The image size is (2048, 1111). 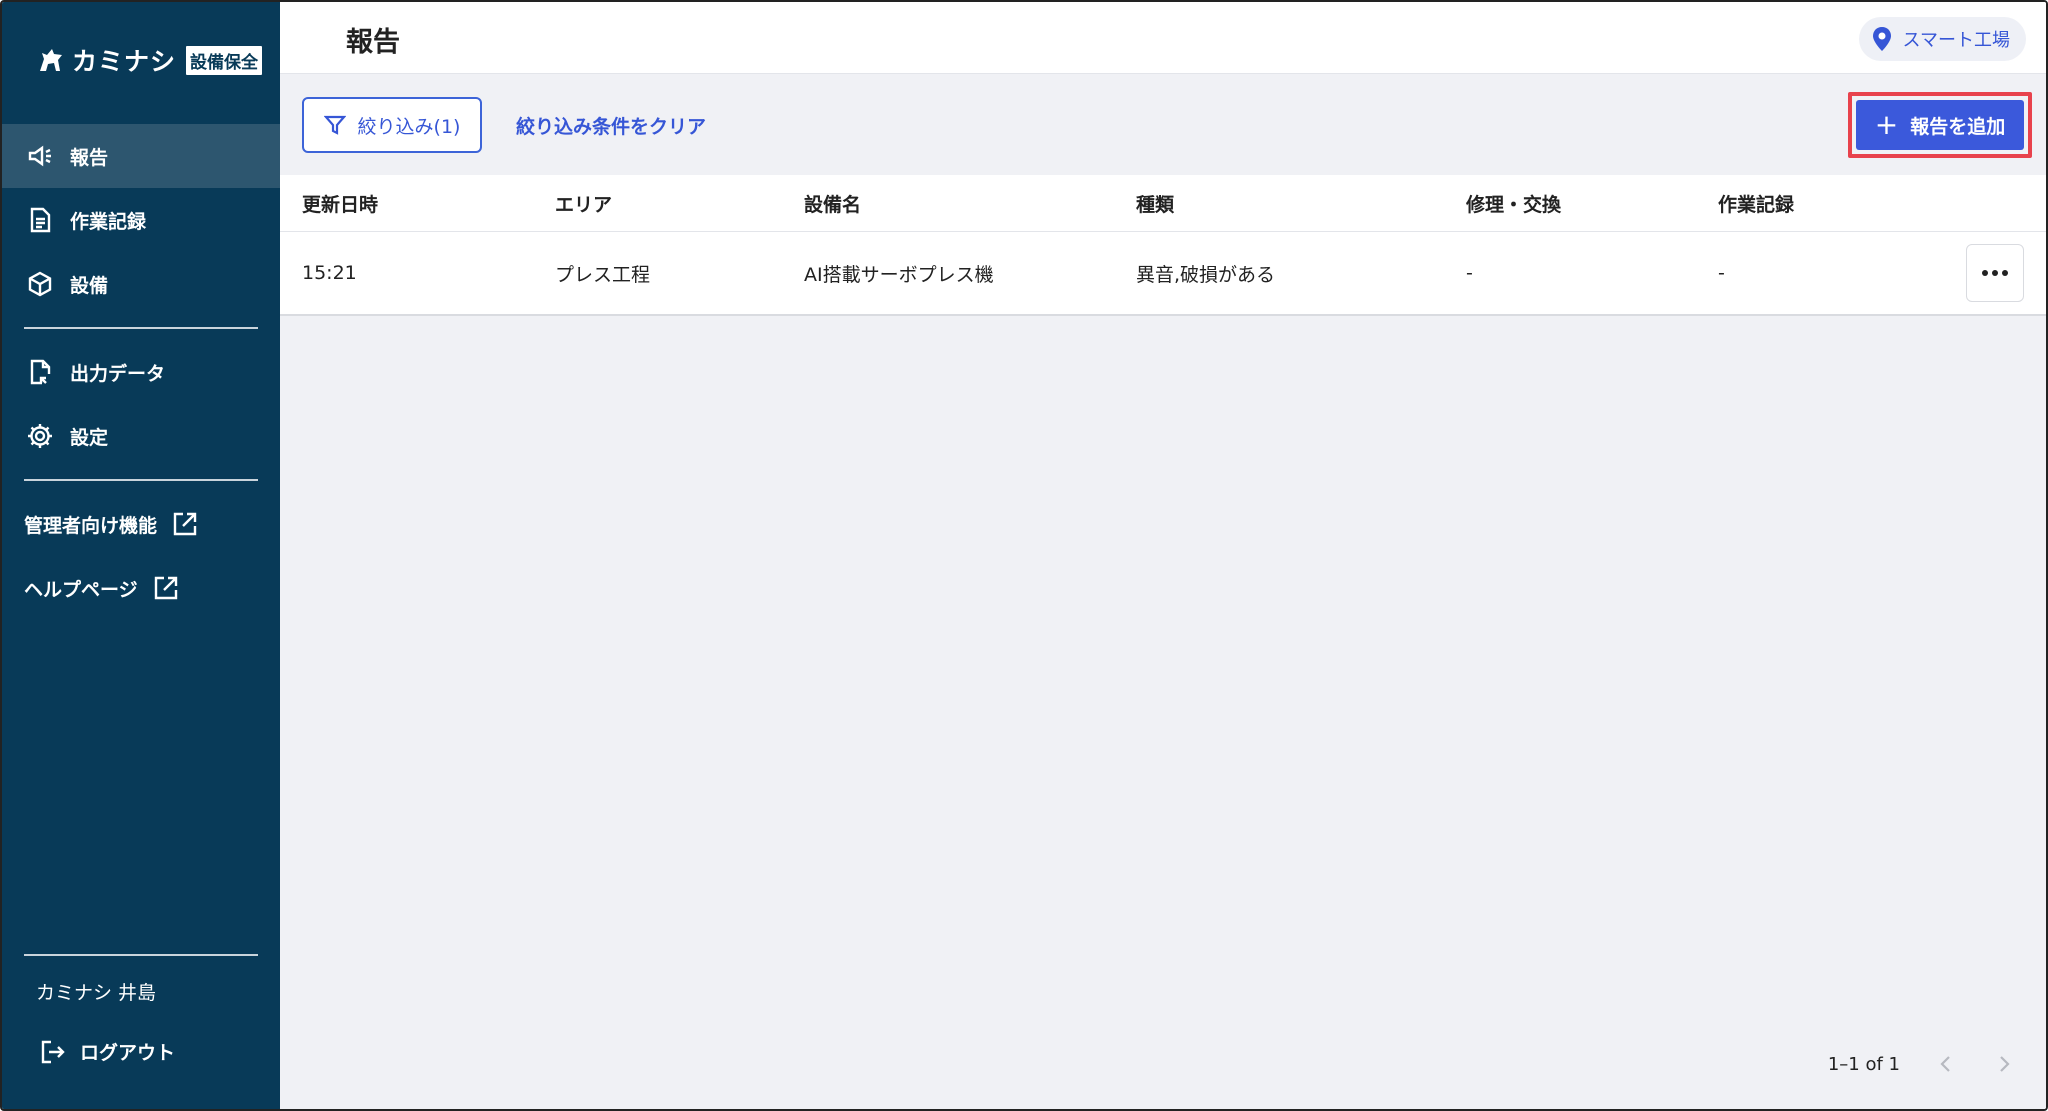 I want to click on sidebar-item-work-records: 作業記録, so click(x=141, y=220).